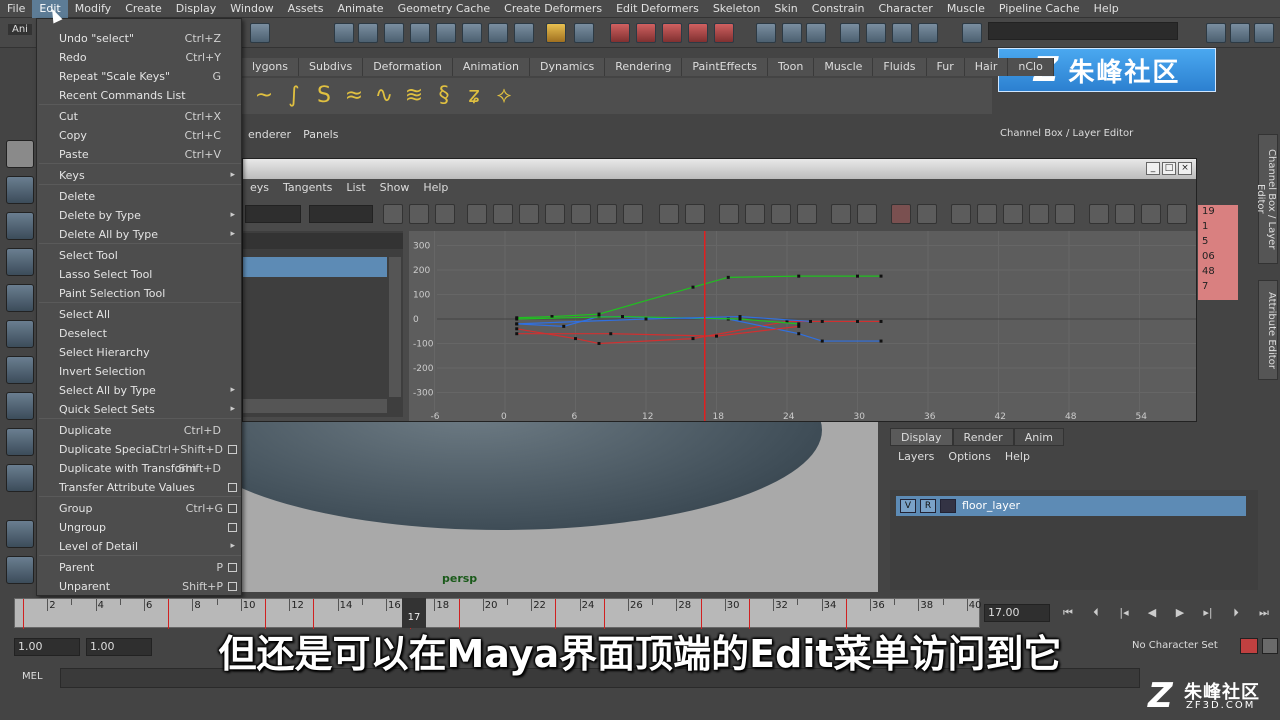 The image size is (1280, 720). What do you see at coordinates (20, 570) in the screenshot?
I see `layout-four-icon` at bounding box center [20, 570].